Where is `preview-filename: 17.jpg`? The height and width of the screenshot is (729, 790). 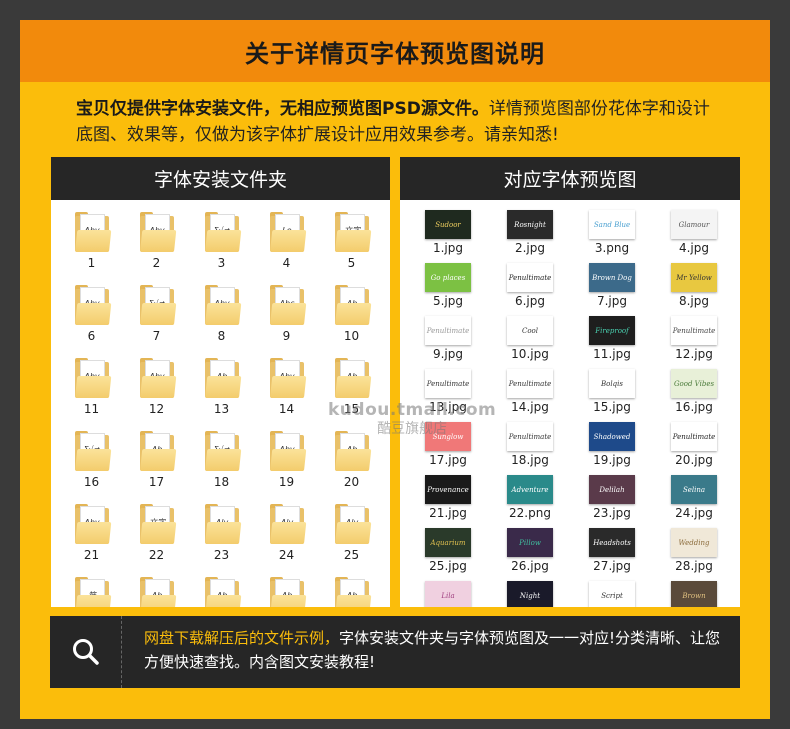
preview-filename: 17.jpg is located at coordinates (448, 460).